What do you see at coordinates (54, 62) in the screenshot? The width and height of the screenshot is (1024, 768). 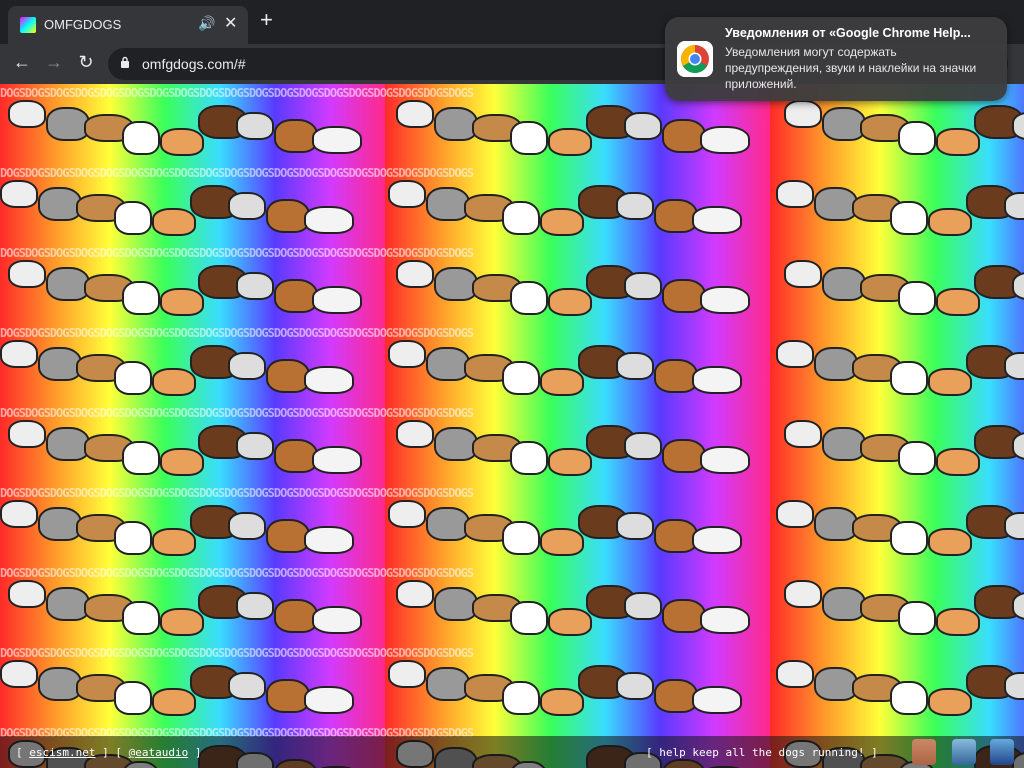 I see `forward-icon: →` at bounding box center [54, 62].